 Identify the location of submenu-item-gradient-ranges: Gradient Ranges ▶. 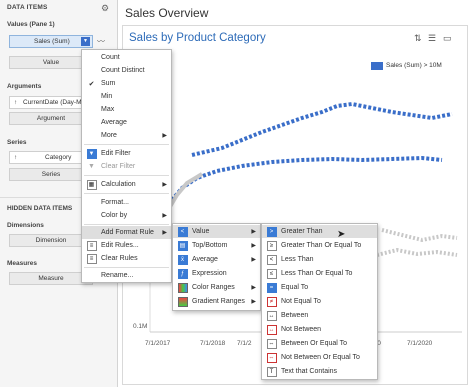
(216, 301).